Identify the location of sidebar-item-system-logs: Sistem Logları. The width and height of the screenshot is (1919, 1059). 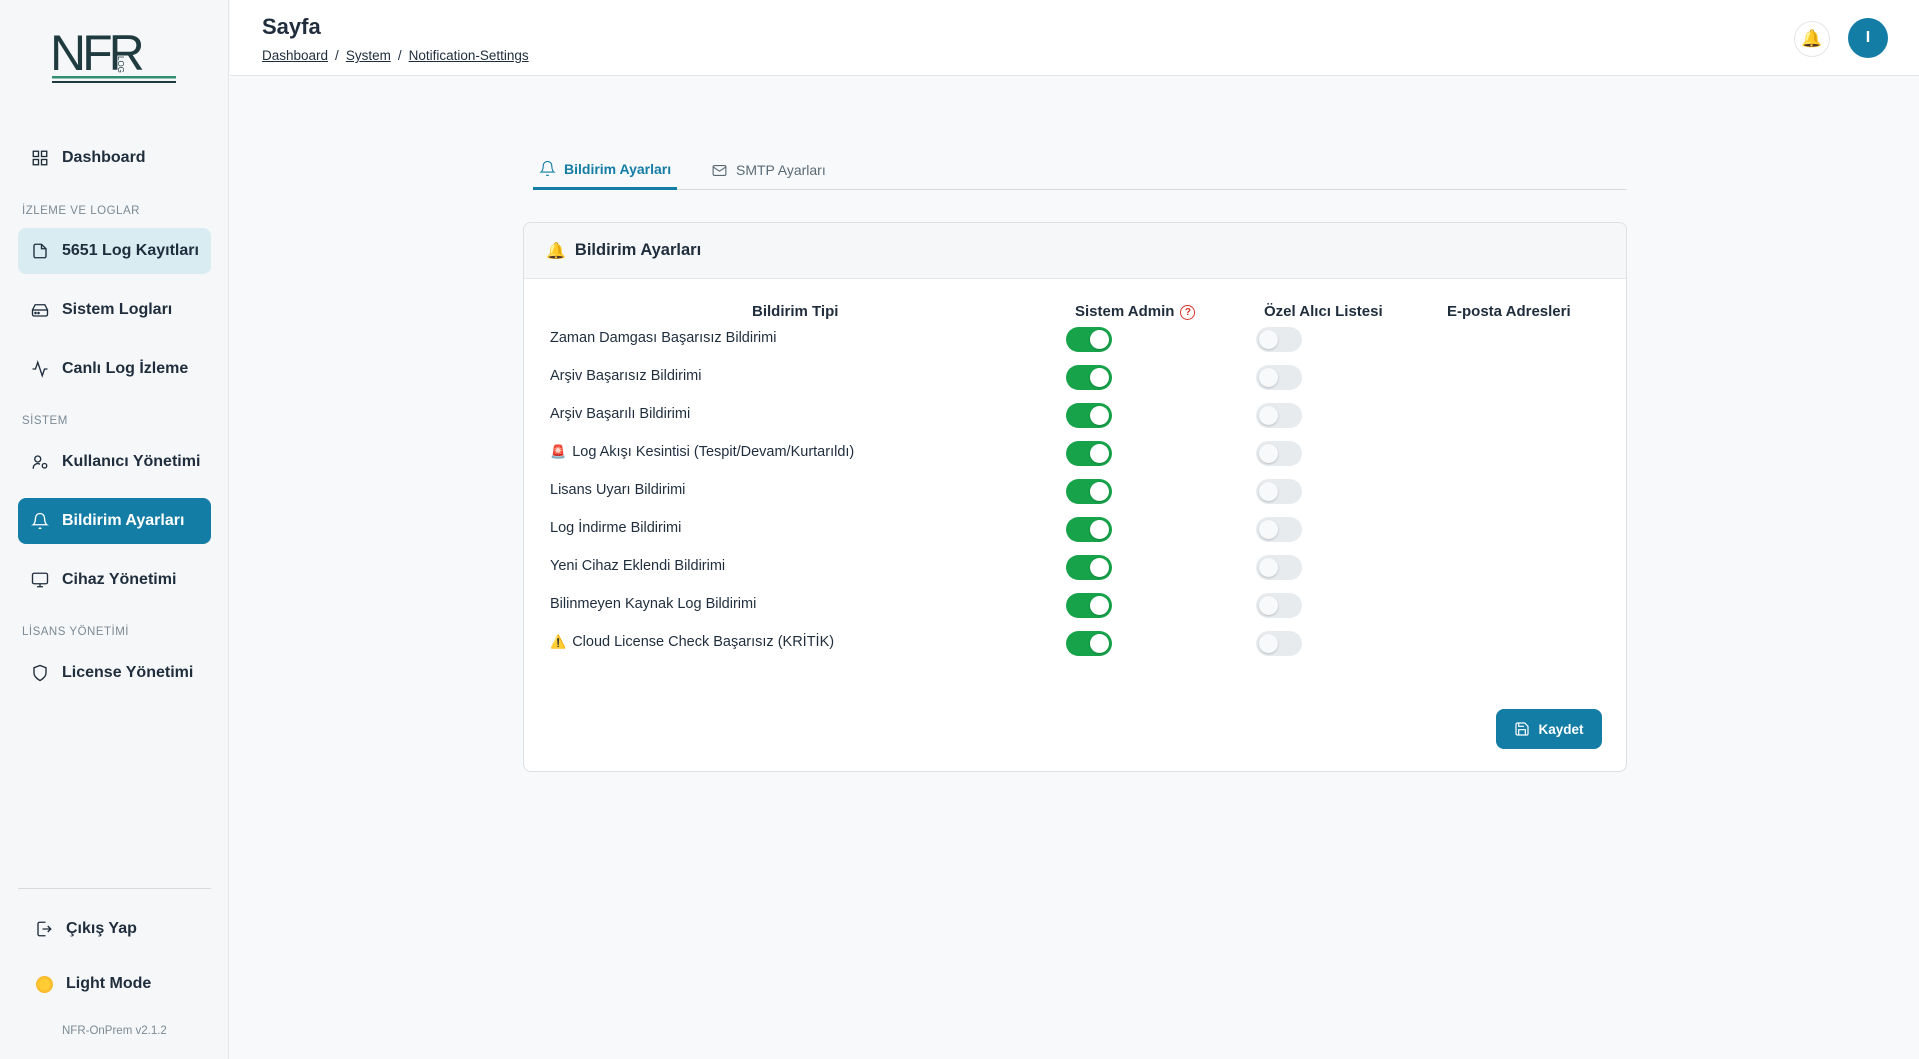
(114, 310).